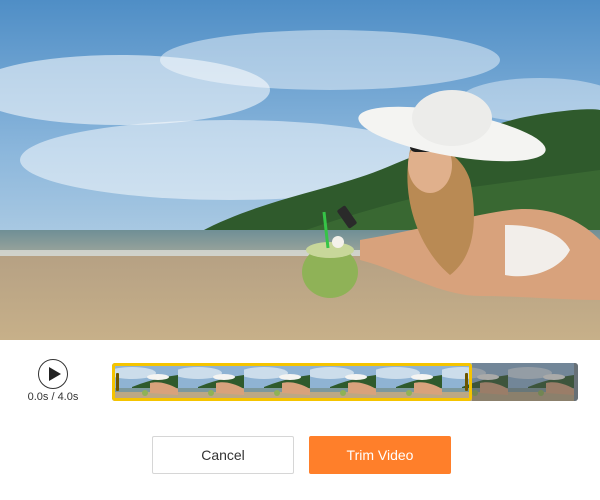 Image resolution: width=600 pixels, height=500 pixels. I want to click on cancel-button: Cancel, so click(223, 455).